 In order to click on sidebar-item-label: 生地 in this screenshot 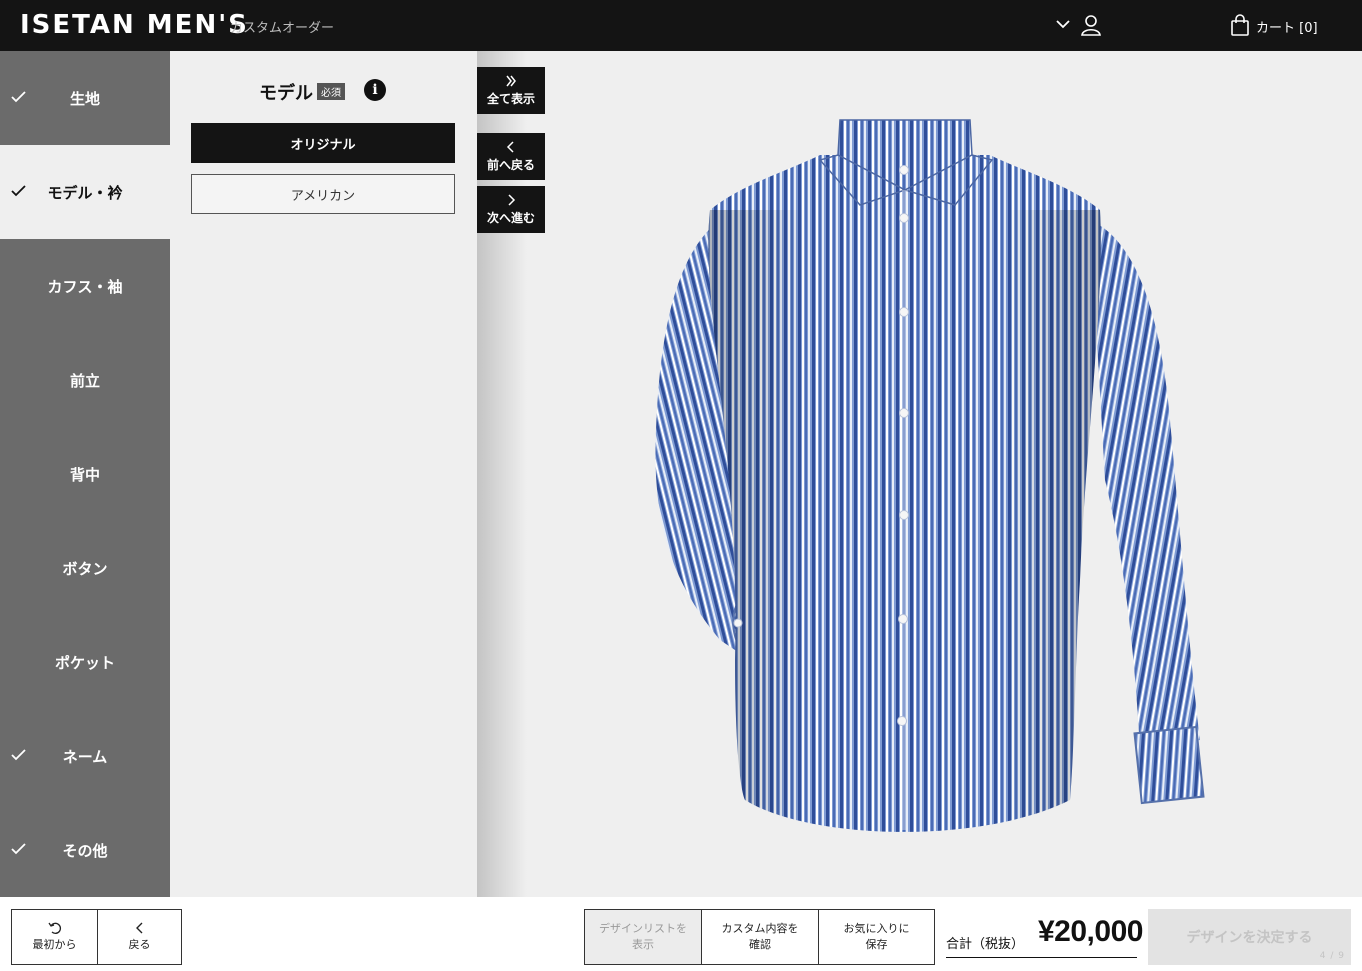, I will do `click(84, 98)`.